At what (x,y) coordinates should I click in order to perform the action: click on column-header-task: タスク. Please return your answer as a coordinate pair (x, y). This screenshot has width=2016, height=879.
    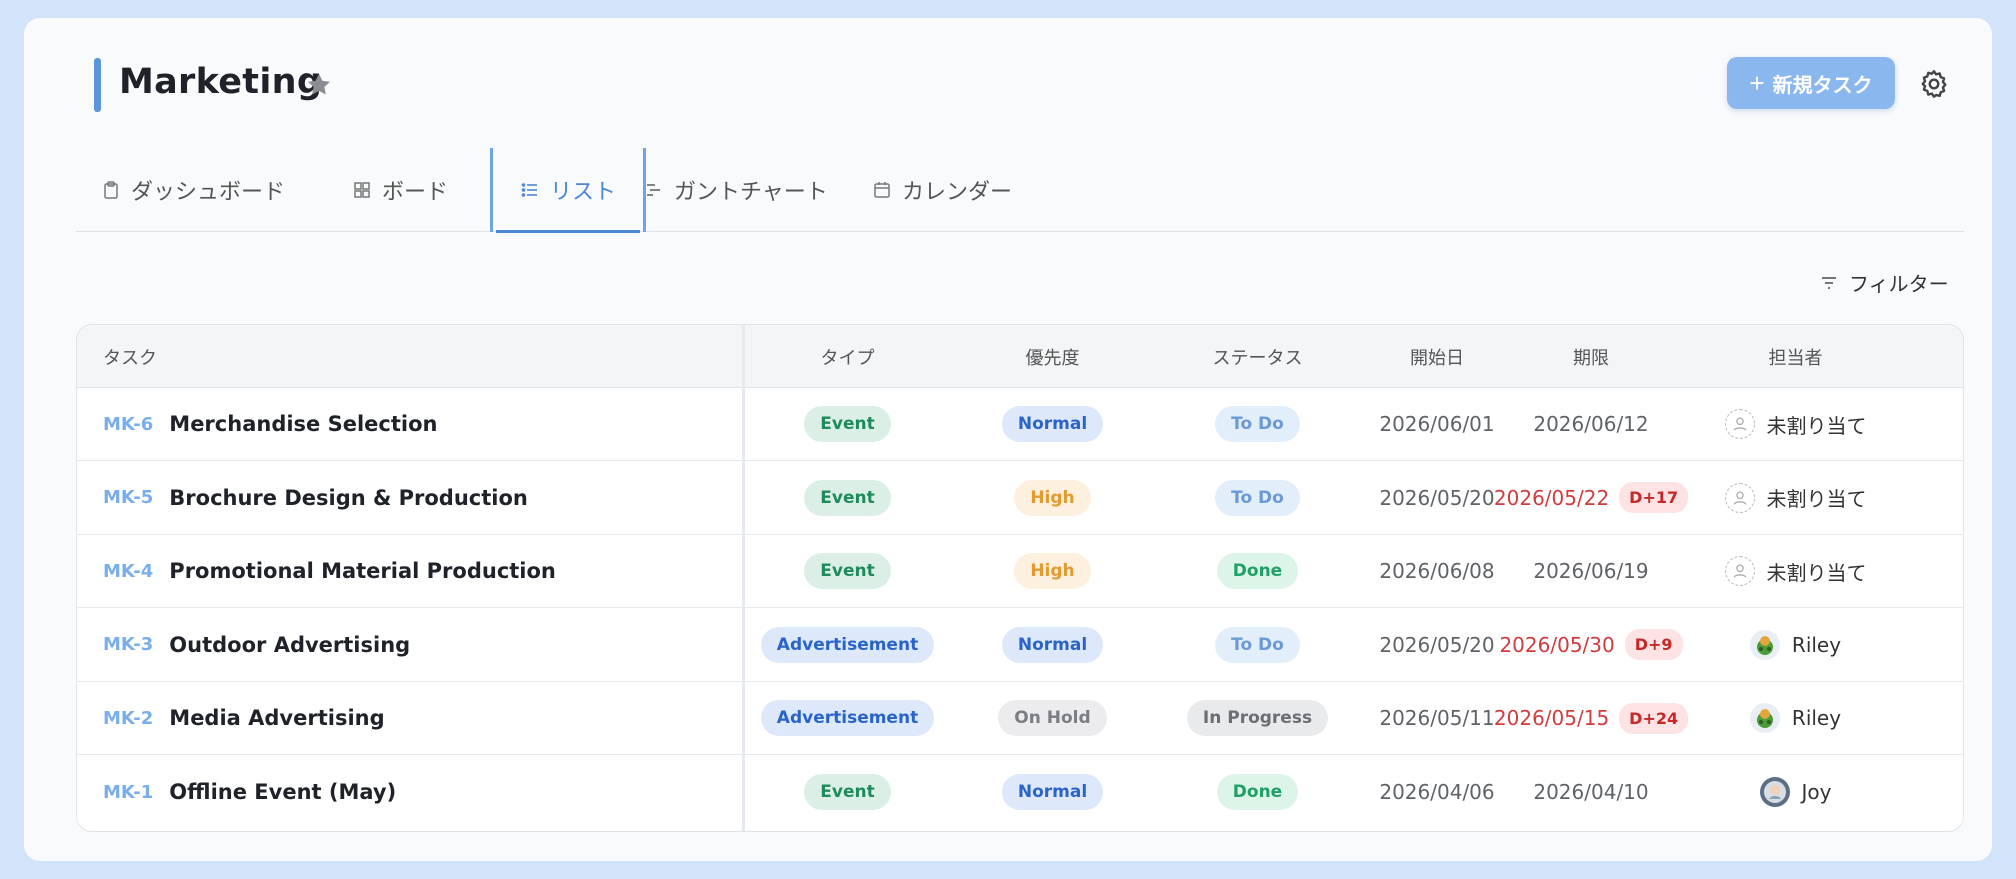
    Looking at the image, I should click on (130, 356).